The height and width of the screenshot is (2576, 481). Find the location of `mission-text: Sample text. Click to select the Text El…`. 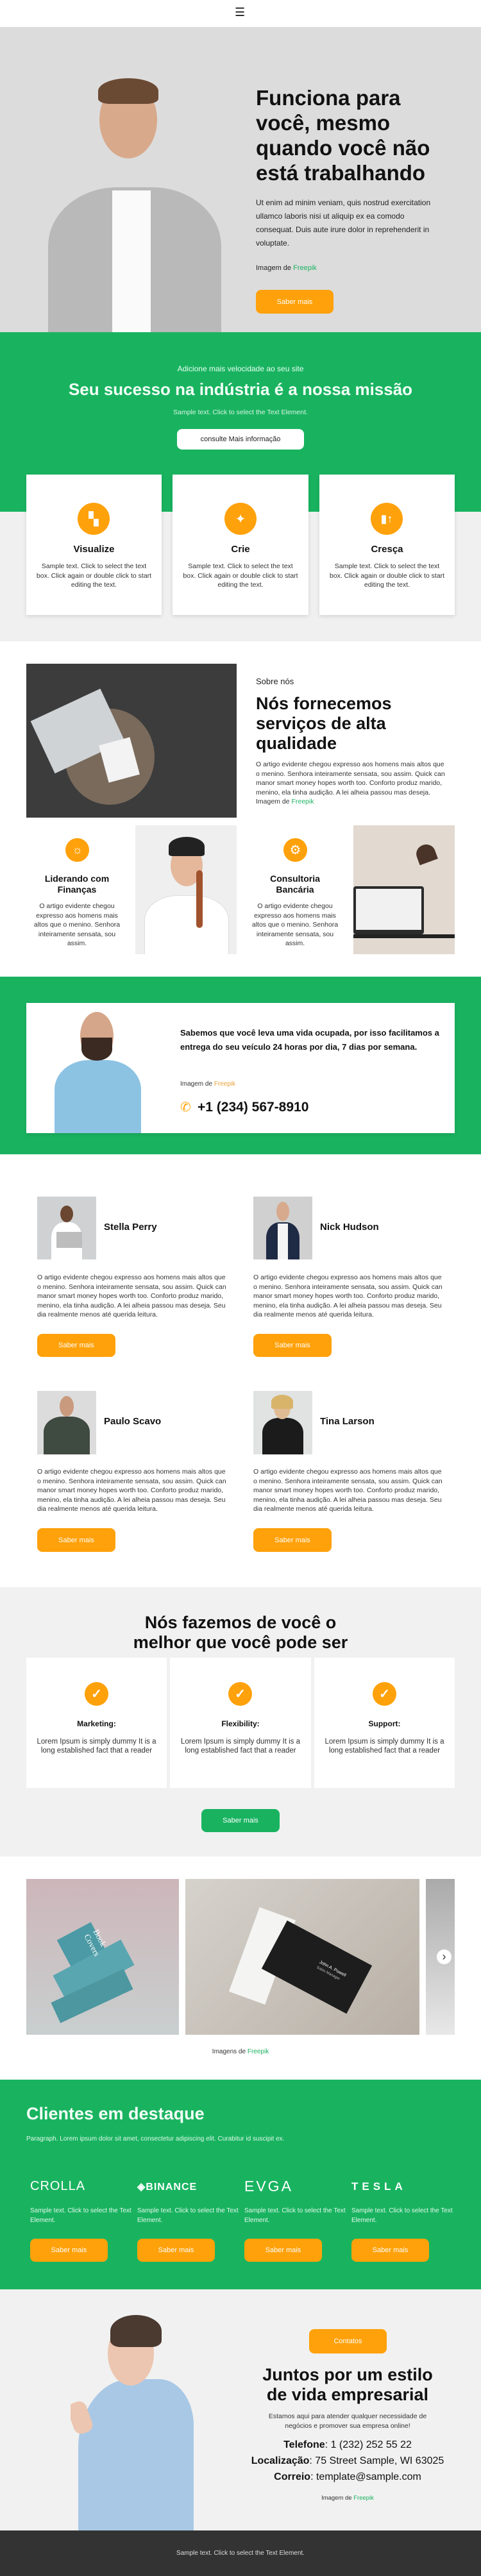

mission-text: Sample text. Click to select the Text El… is located at coordinates (240, 412).